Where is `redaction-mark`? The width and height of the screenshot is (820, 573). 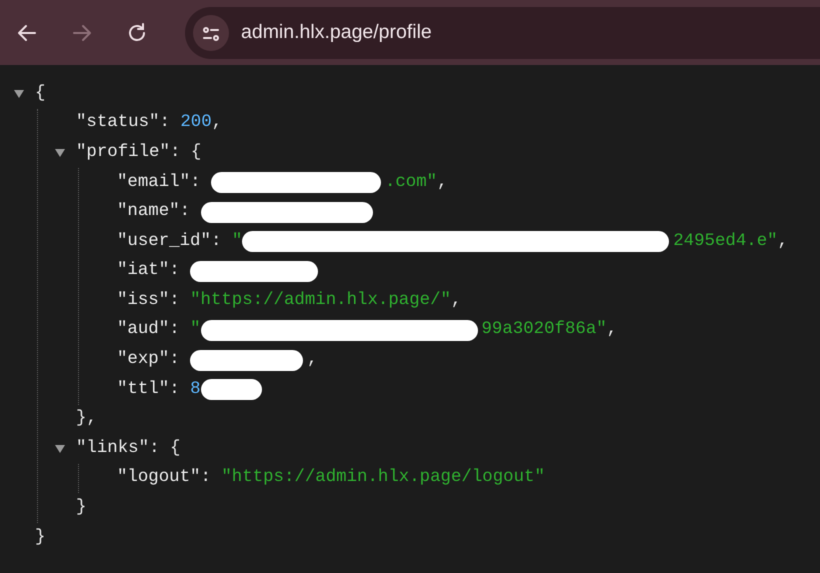
redaction-mark is located at coordinates (231, 389).